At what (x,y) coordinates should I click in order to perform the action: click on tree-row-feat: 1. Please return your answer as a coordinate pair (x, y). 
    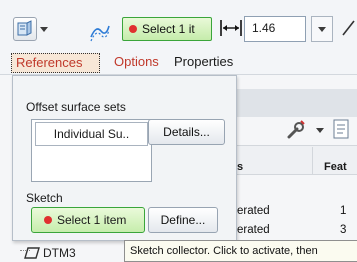
    Looking at the image, I should click on (343, 211).